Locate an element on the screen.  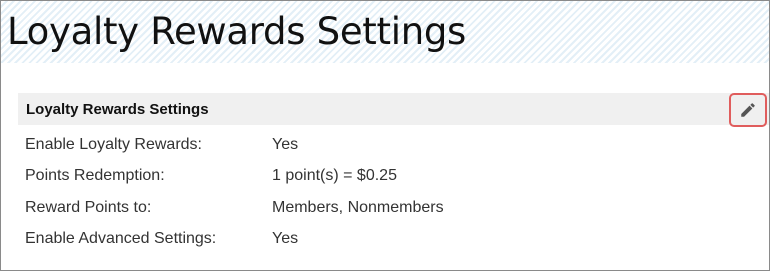
panel-title: Loyalty Rewards Settings is located at coordinates (117, 109).